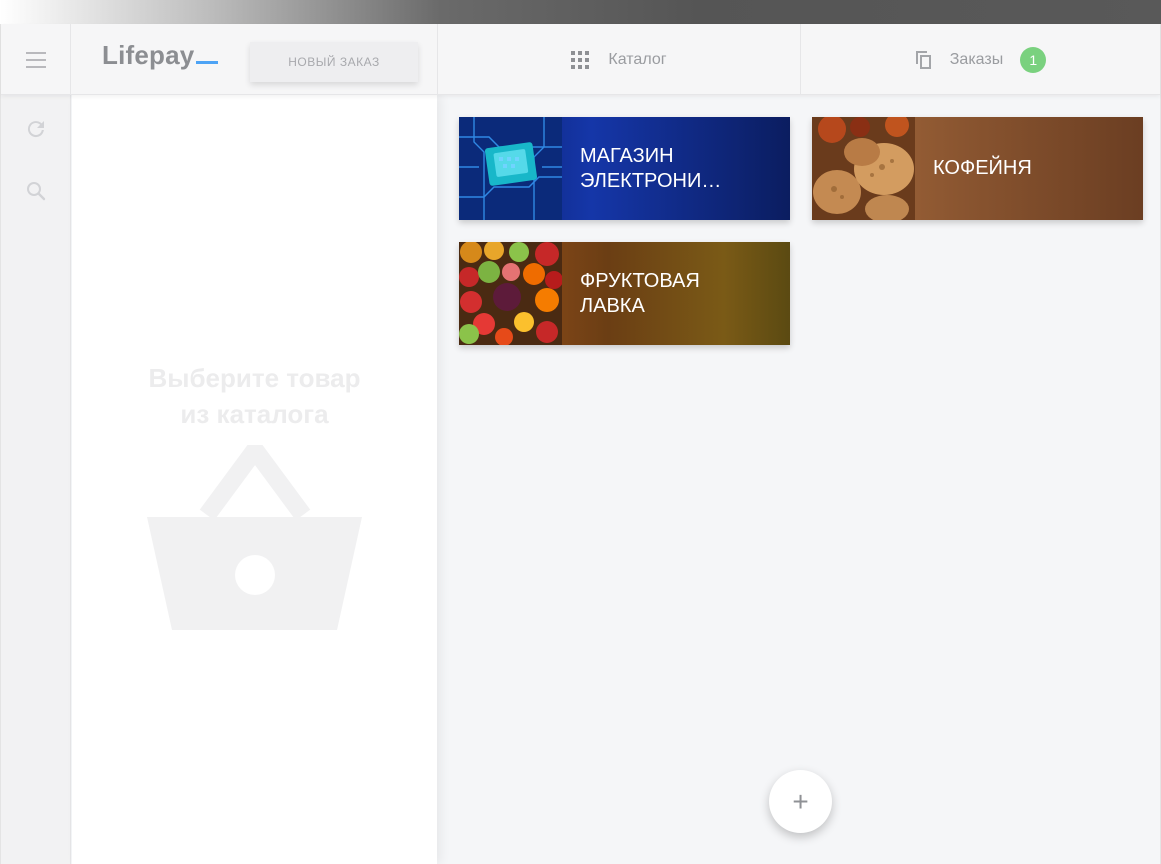 The height and width of the screenshot is (864, 1161). I want to click on add-button: +, so click(800, 801).